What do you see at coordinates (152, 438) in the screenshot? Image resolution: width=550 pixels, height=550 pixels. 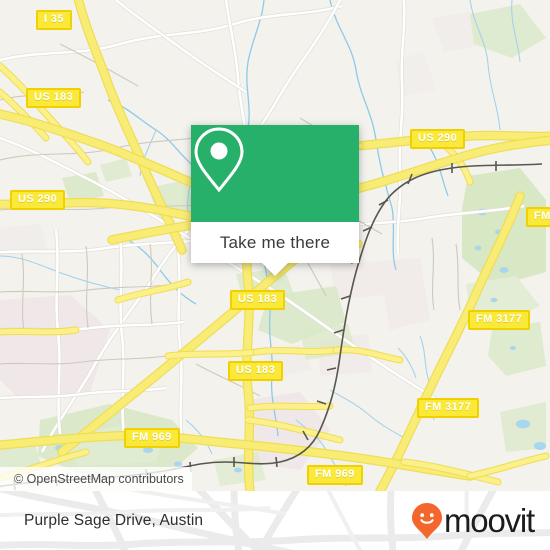 I see `road-shield-fm969-w: FM 969` at bounding box center [152, 438].